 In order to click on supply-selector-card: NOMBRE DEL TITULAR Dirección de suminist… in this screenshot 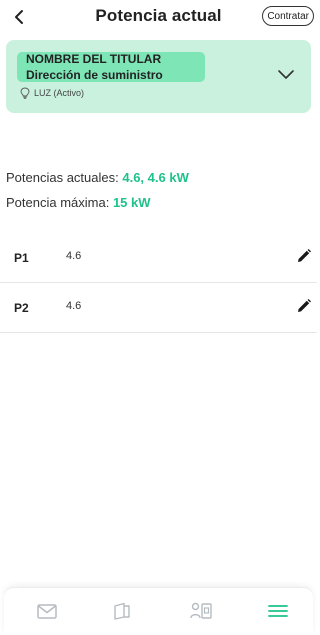, I will do `click(158, 76)`.